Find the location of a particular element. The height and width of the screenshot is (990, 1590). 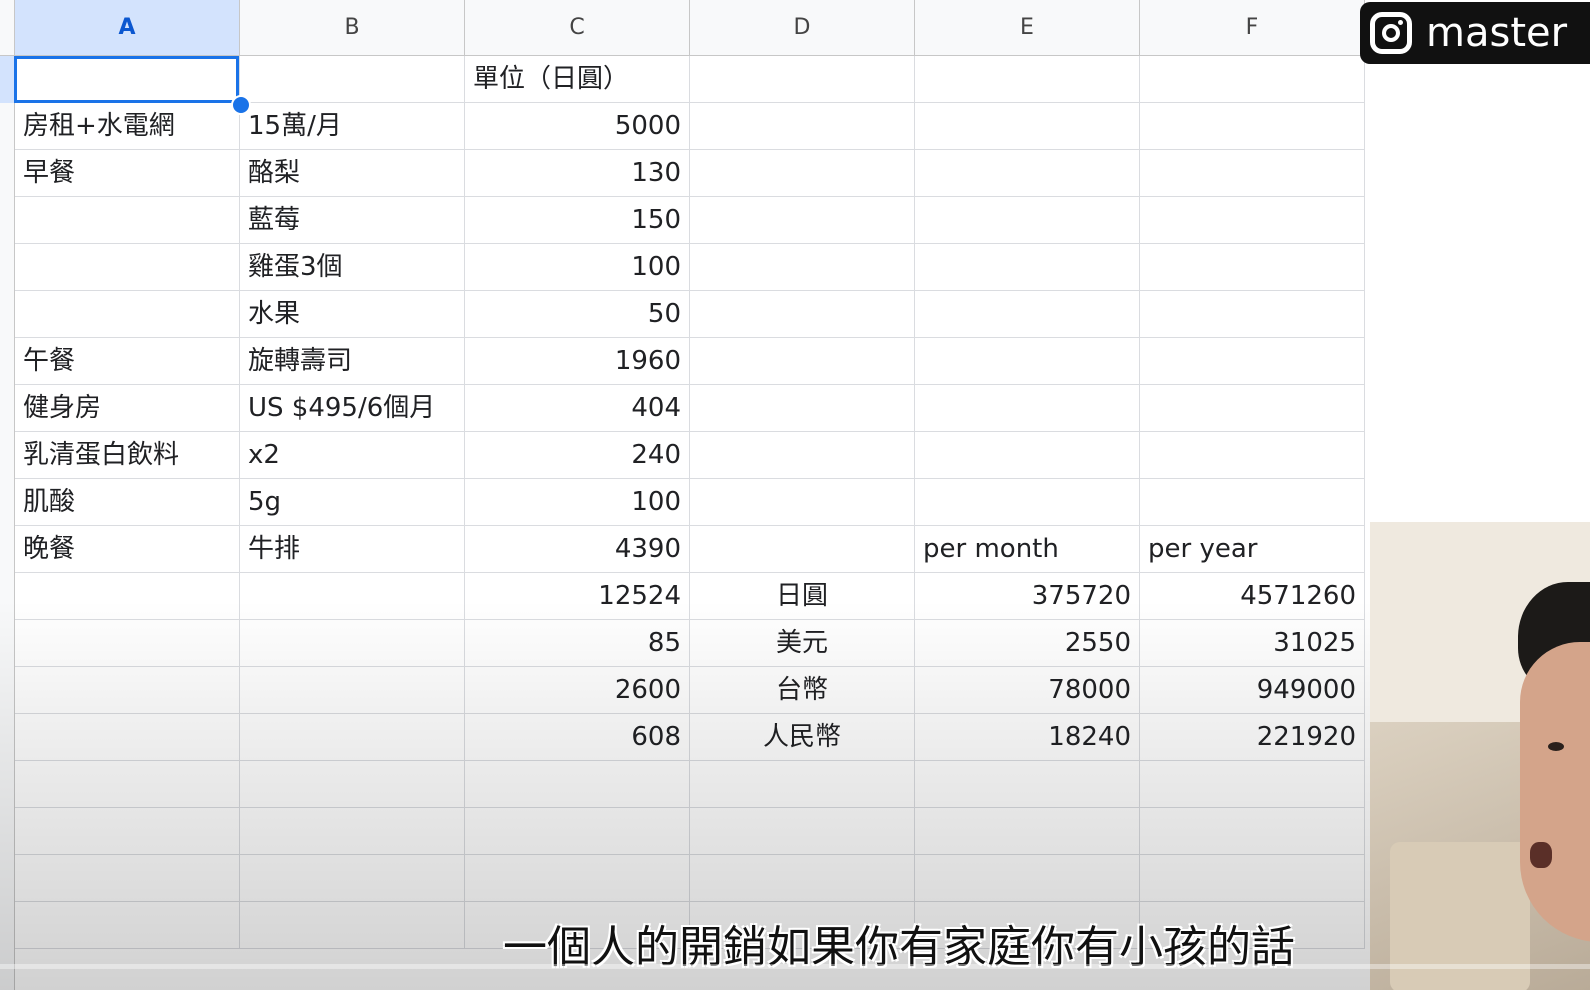

cell-f9 is located at coordinates (1252, 455).